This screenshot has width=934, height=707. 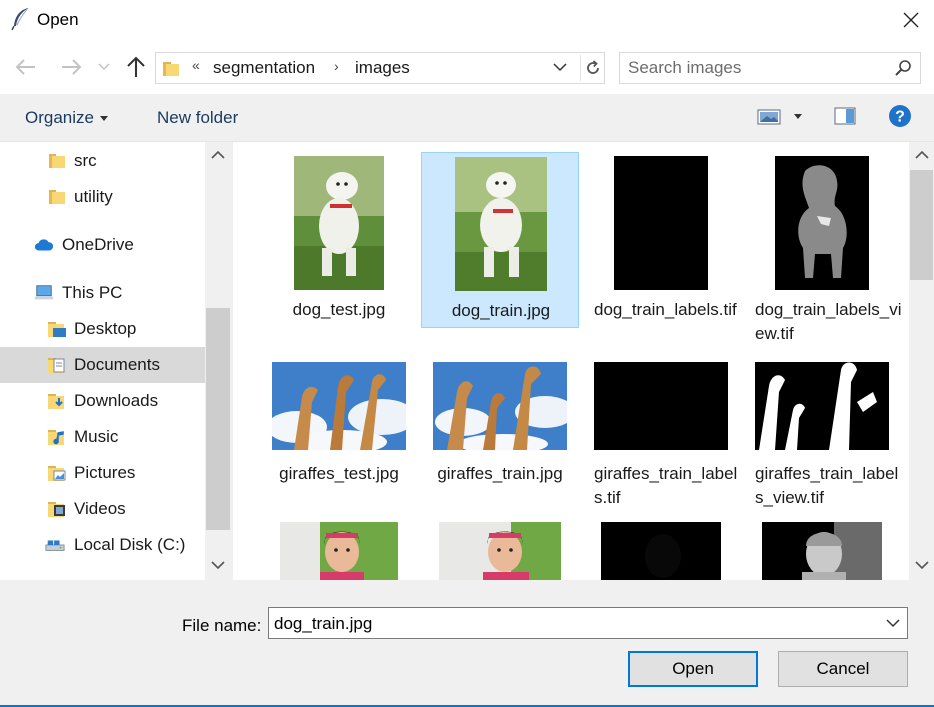 I want to click on search-icon, so click(x=903, y=68).